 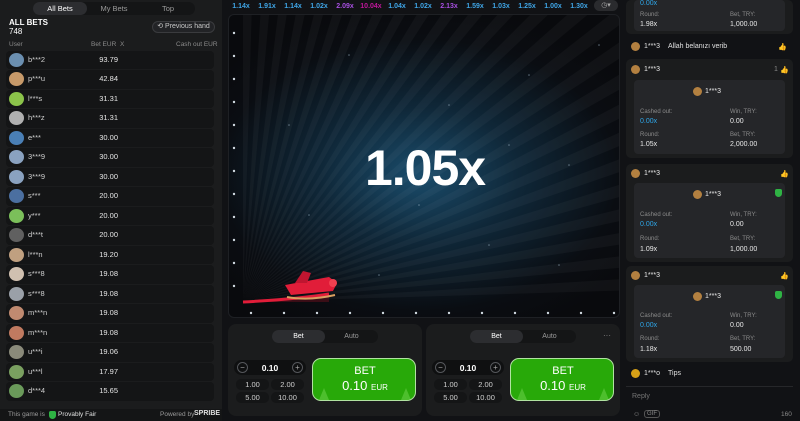 What do you see at coordinates (77, 414) in the screenshot?
I see `provably-fair-link: Provably Fair` at bounding box center [77, 414].